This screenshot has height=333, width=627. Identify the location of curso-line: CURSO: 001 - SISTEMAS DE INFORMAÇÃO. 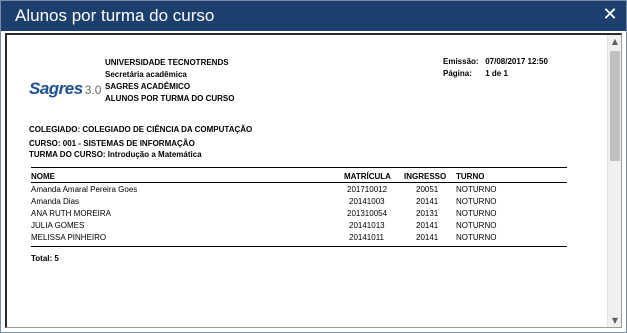
(112, 143).